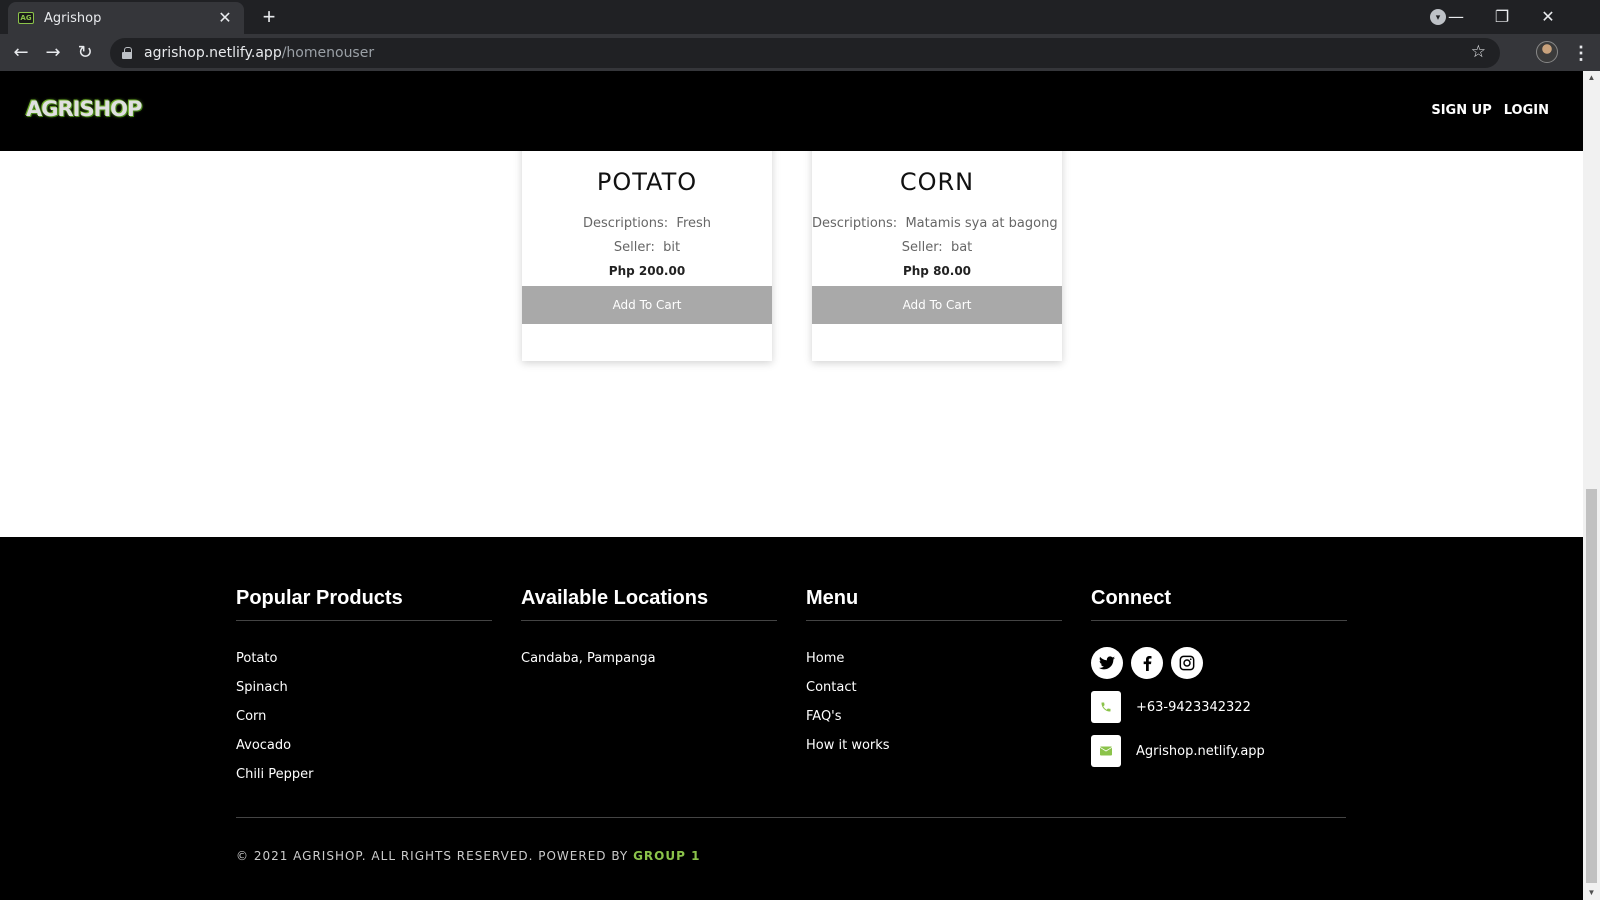 The image size is (1600, 900). I want to click on bookmark-star-icon: ☆, so click(1478, 52).